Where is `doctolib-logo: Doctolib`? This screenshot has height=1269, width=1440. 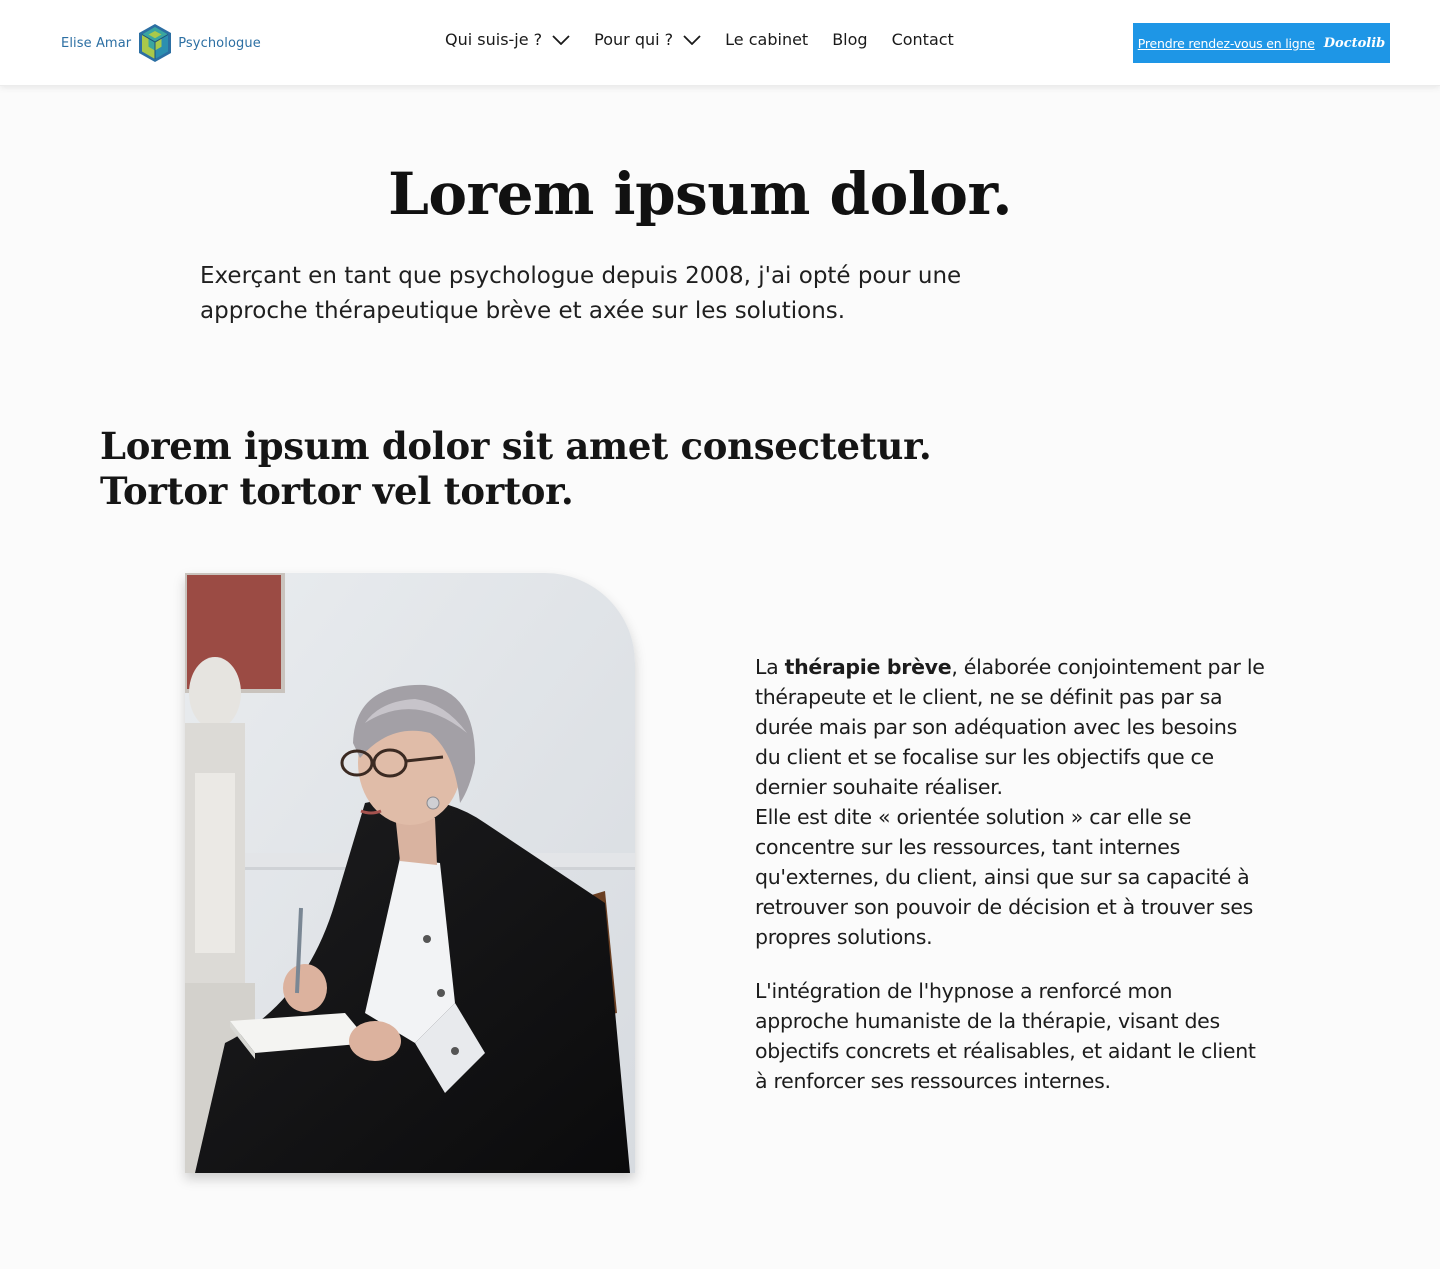 doctolib-logo: Doctolib is located at coordinates (1354, 43).